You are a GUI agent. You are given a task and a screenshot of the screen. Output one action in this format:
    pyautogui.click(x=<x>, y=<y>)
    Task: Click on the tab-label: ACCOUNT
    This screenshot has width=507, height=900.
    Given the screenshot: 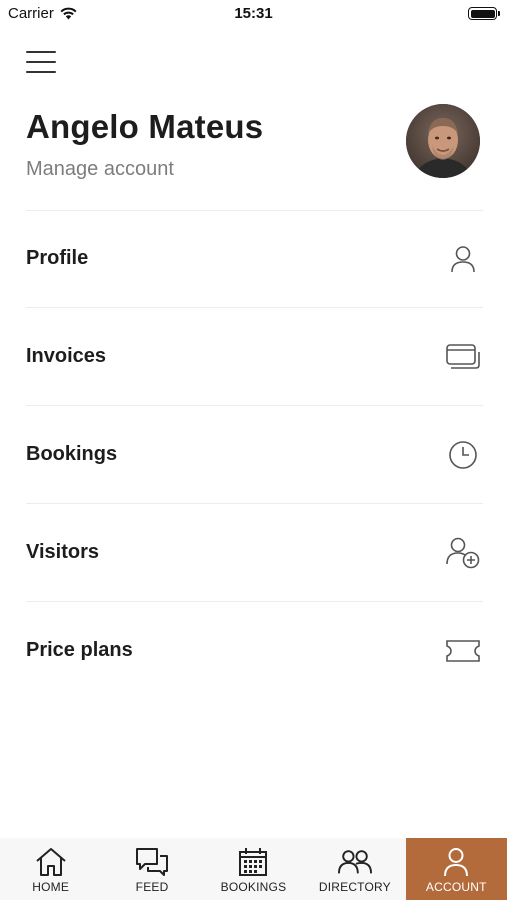 What is the action you would take?
    pyautogui.click(x=456, y=887)
    